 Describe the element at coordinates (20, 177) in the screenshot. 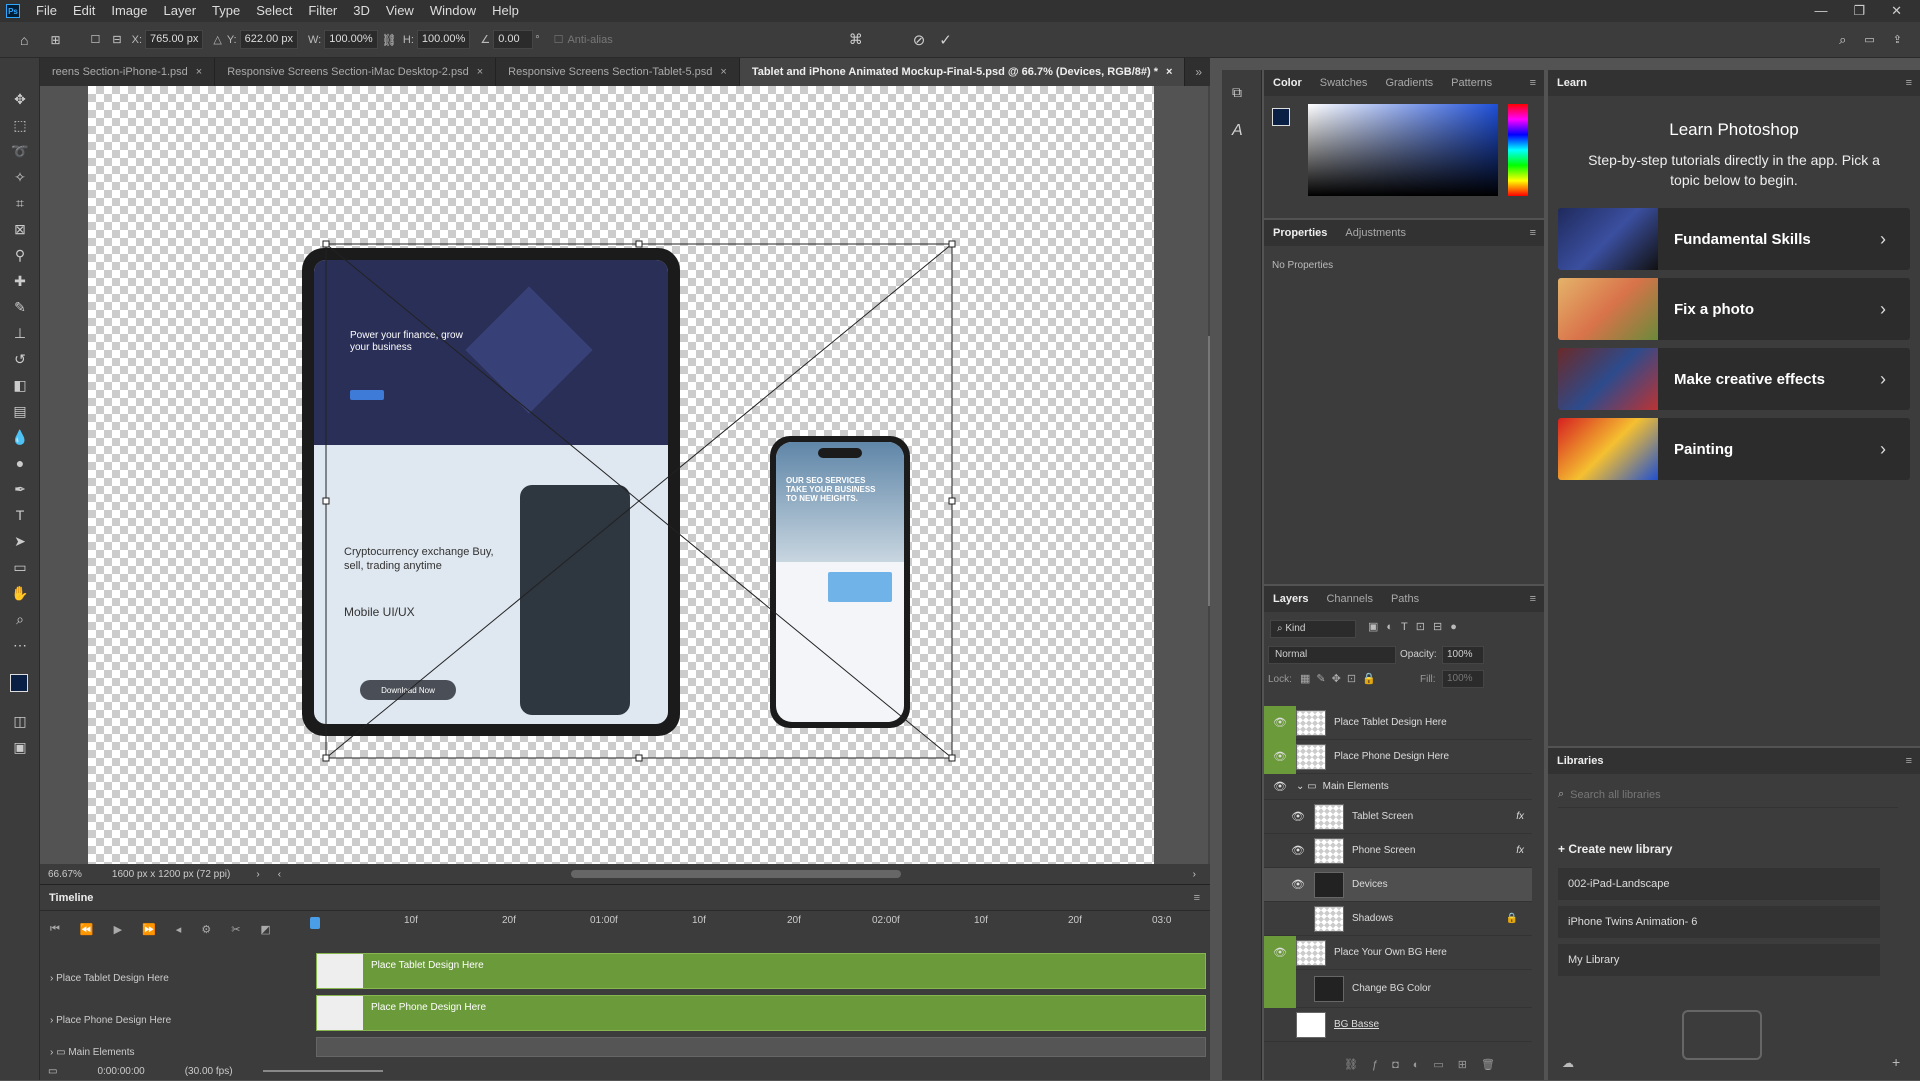

I see `magic-wand-tool-icon: ✧` at that location.